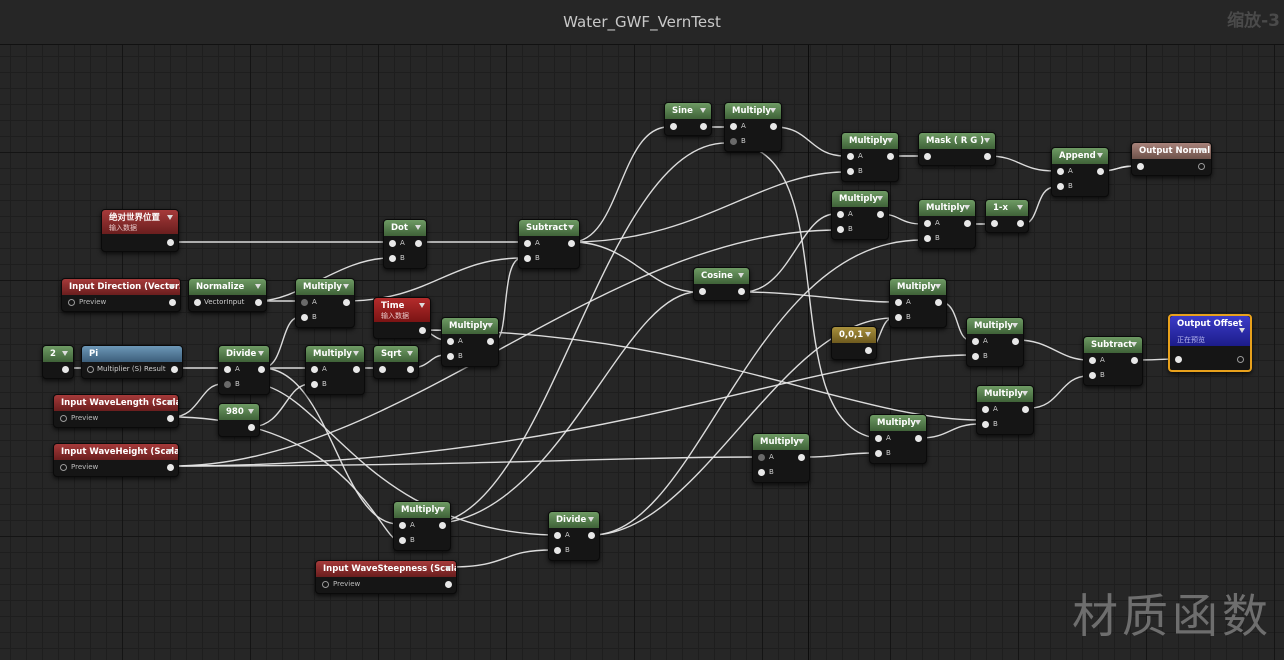  I want to click on node-multiply-13: Multiply A B, so click(781, 458).